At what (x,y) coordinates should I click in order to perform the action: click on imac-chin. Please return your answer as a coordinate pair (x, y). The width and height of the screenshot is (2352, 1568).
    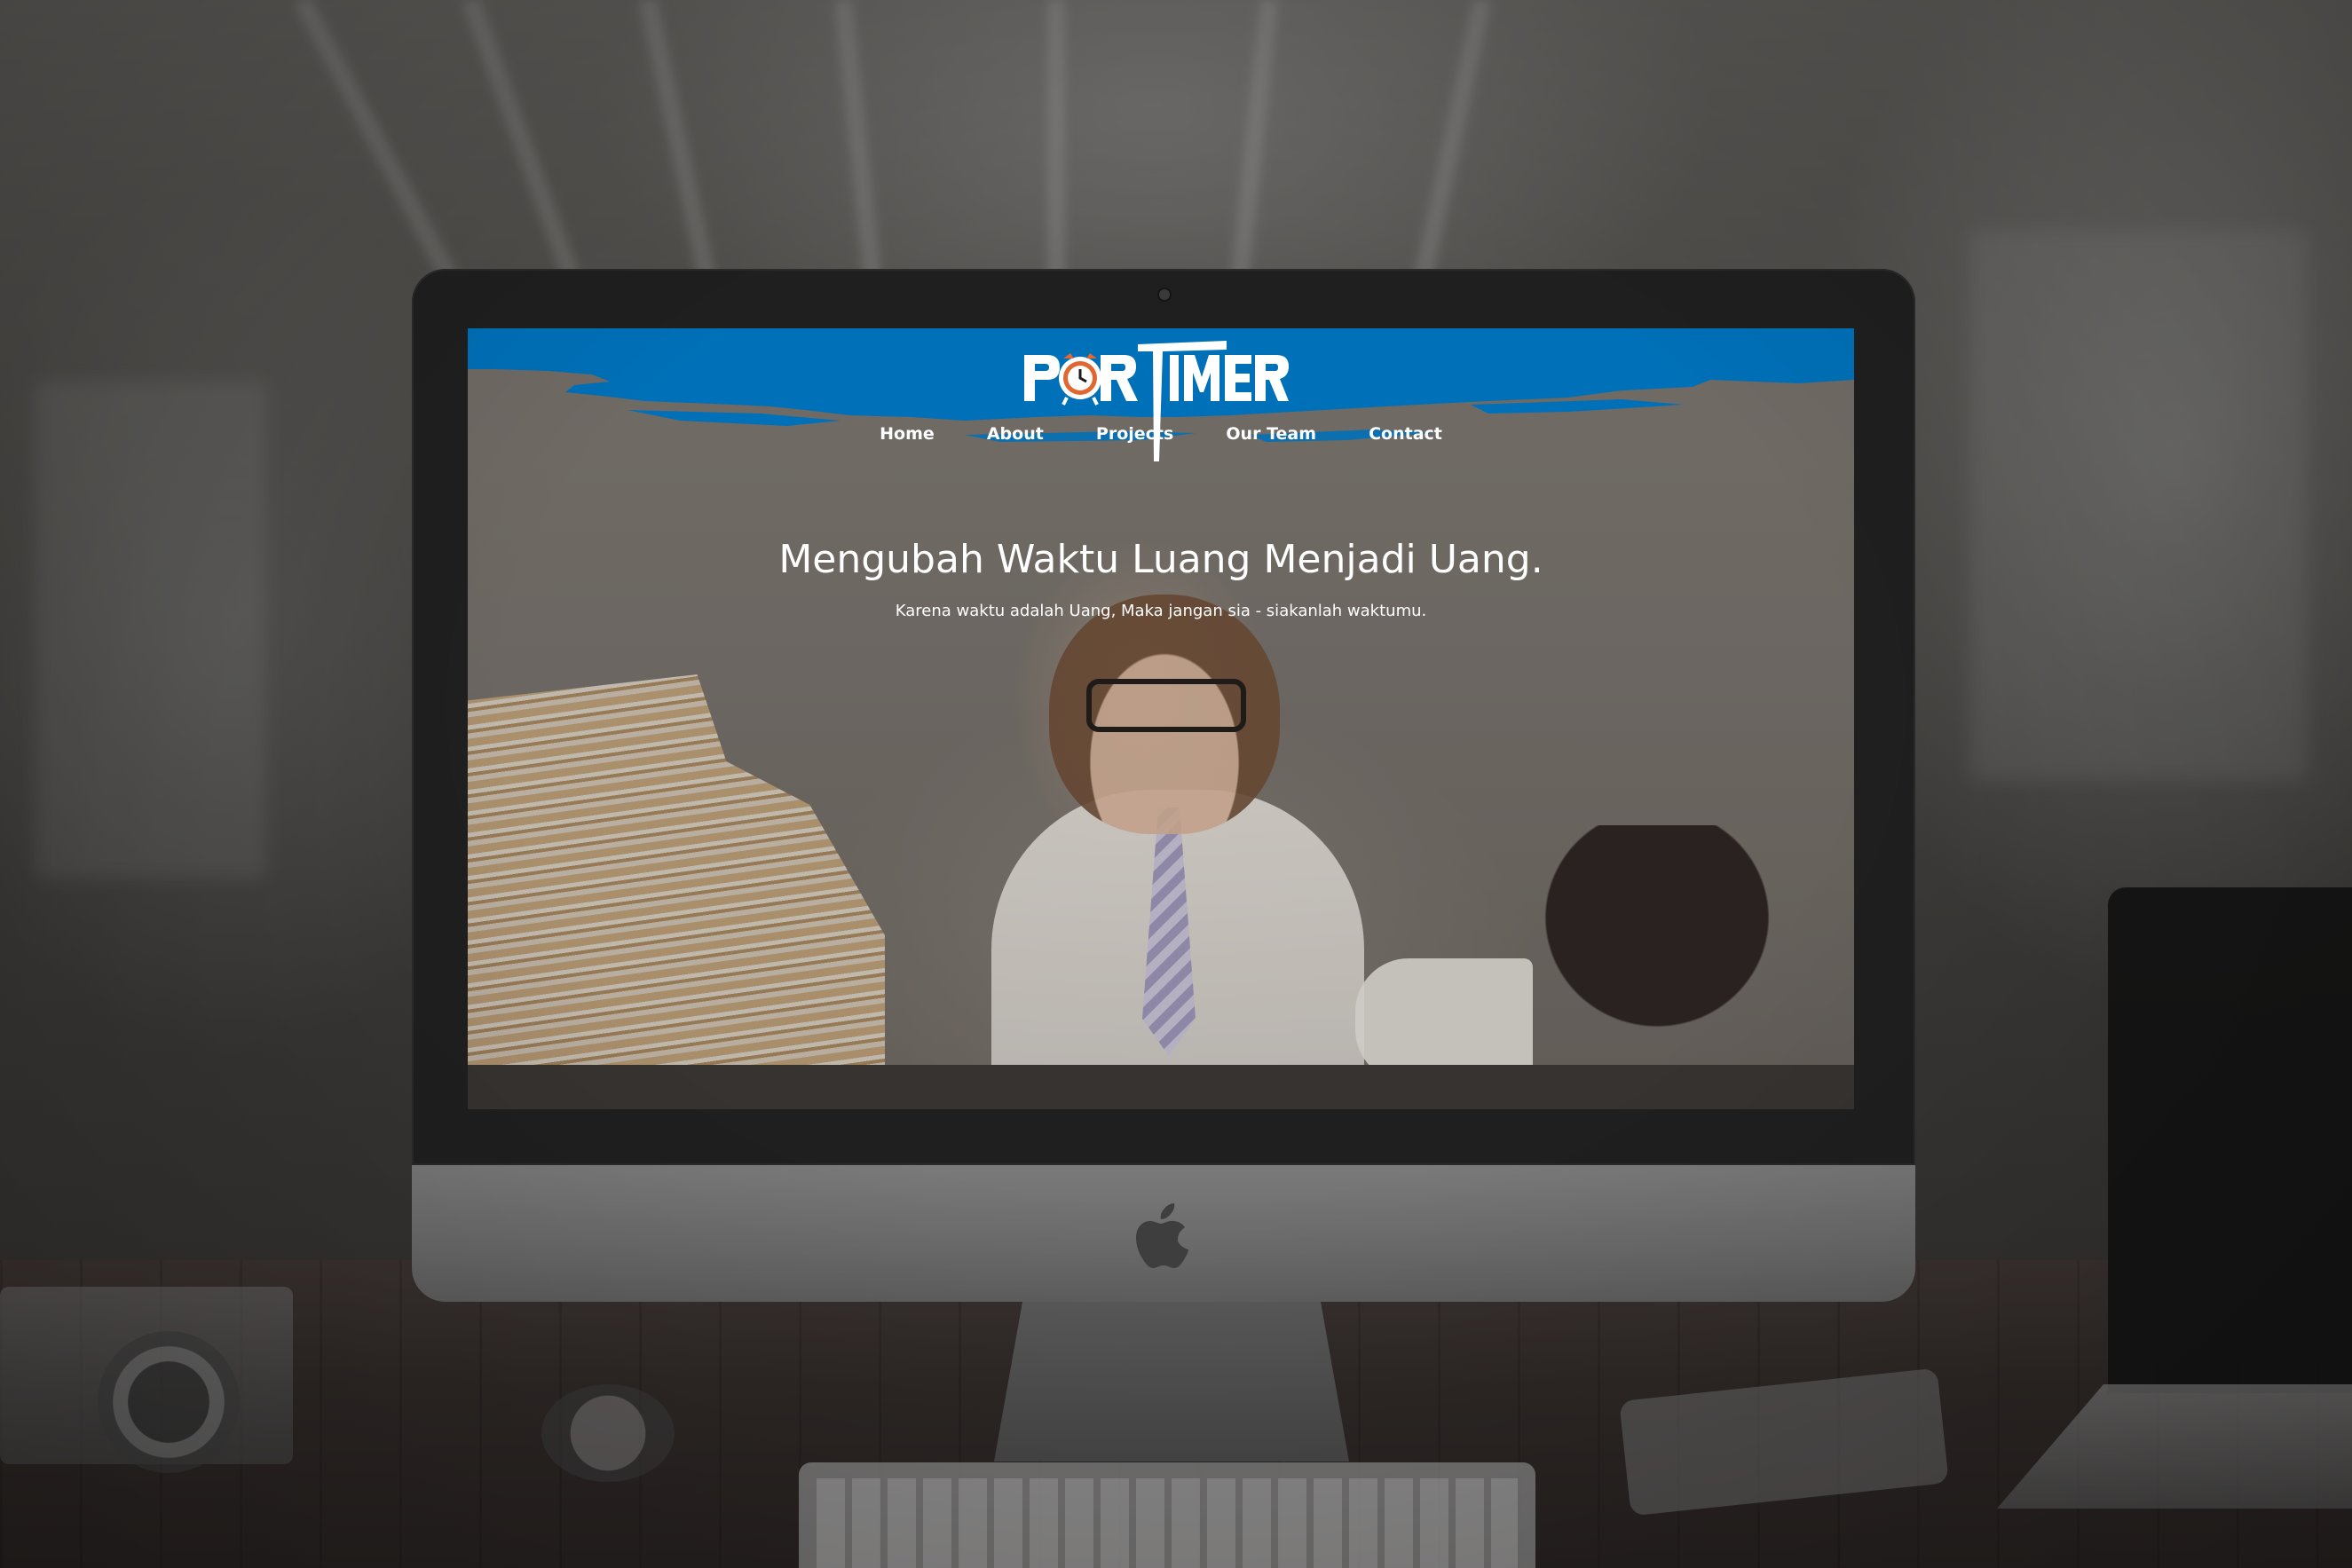
    Looking at the image, I should click on (1164, 1234).